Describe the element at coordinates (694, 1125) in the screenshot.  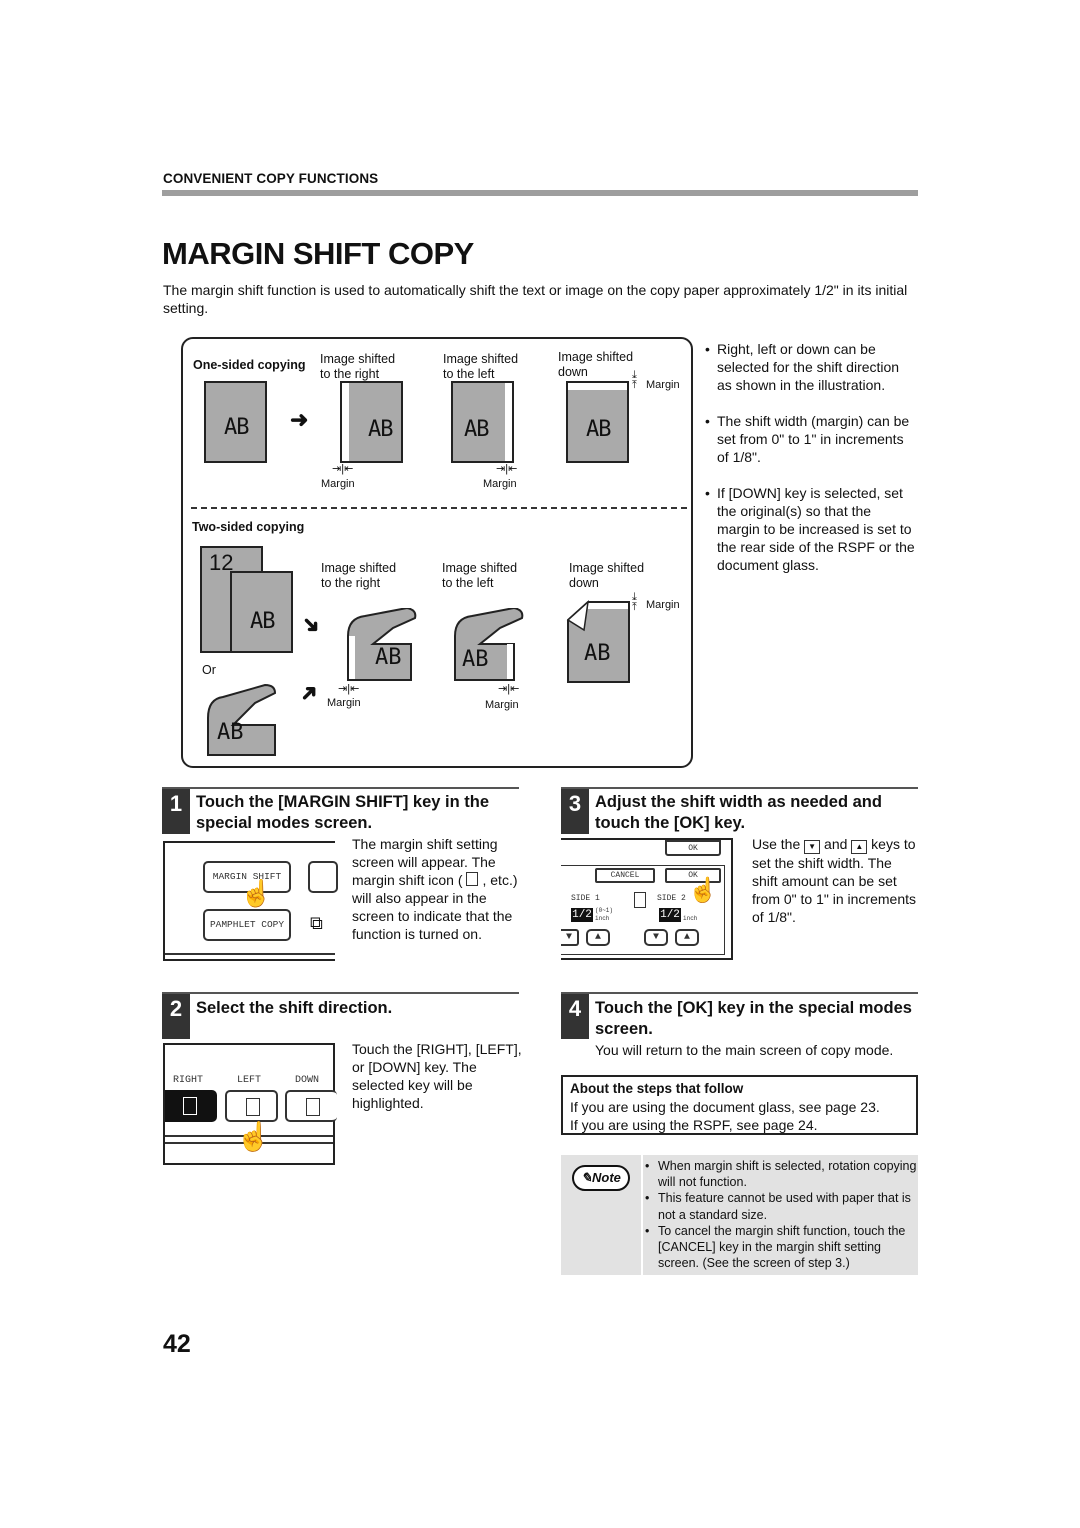
I see `about-line: If you are using the RSPF, see page 24.` at that location.